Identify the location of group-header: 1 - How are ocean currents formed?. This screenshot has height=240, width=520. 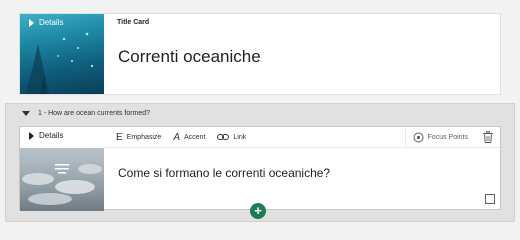
(86, 113).